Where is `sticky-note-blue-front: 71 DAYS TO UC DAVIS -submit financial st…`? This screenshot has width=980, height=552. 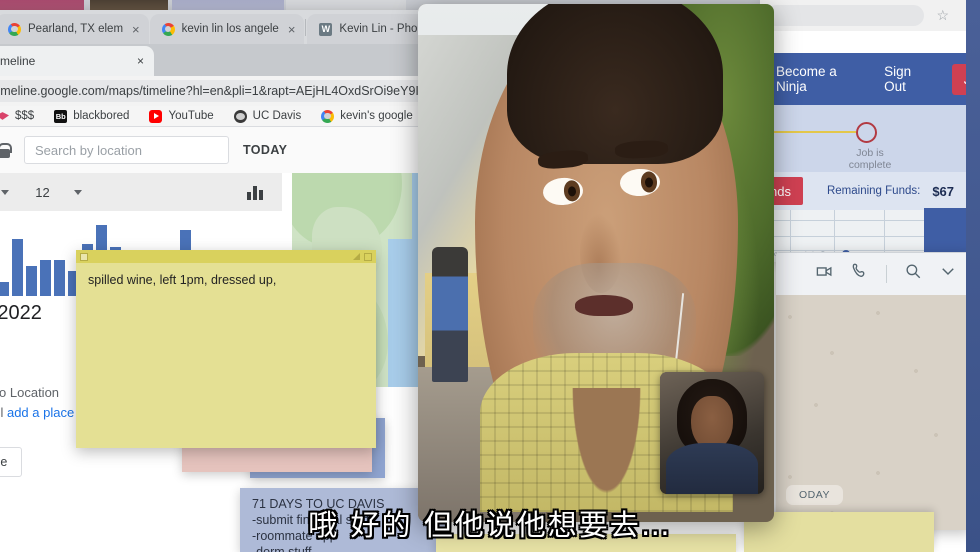
sticky-note-blue-front: 71 DAYS TO UC DAVIS -submit financial st… is located at coordinates (342, 520).